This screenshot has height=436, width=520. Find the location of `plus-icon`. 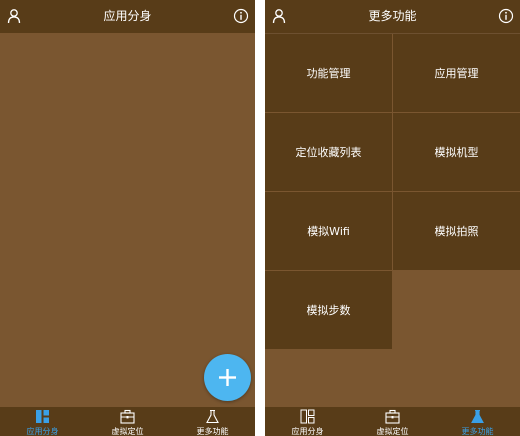

plus-icon is located at coordinates (227, 377).